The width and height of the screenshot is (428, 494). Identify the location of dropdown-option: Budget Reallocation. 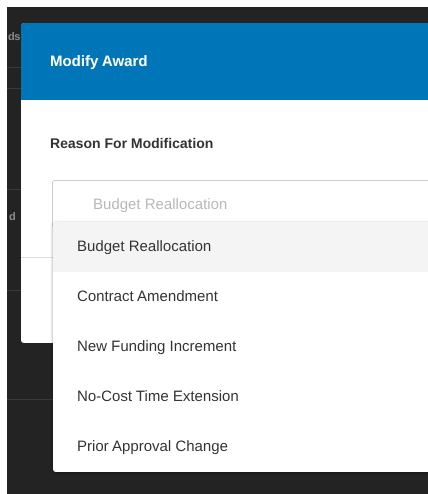
(240, 247).